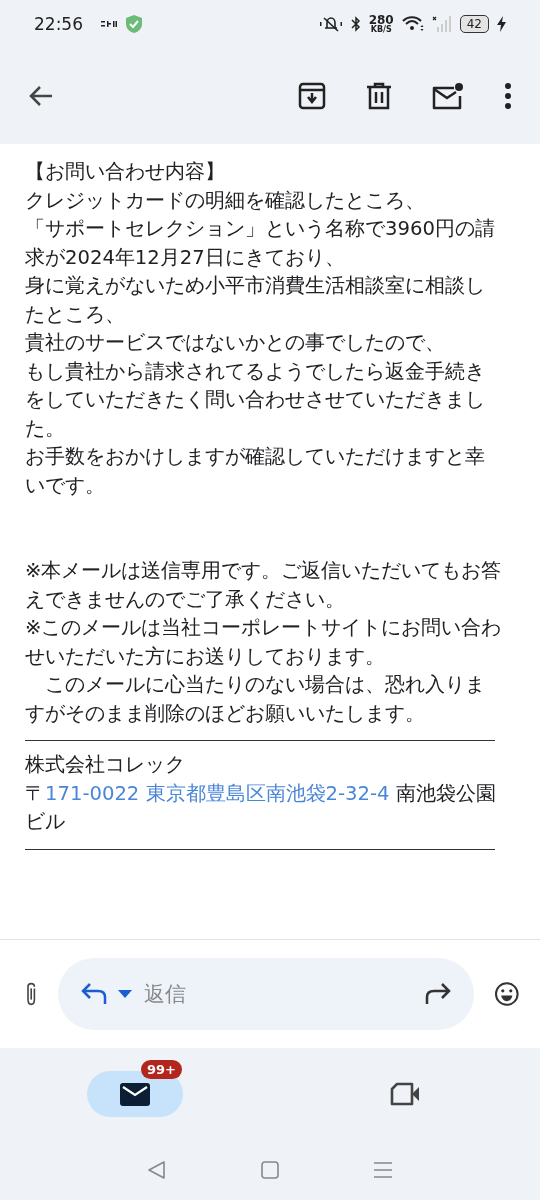 This screenshot has height=1200, width=540. Describe the element at coordinates (264, 642) in the screenshot. I see `message-note: ※このメールは当社コーポレートサイトにお問い合わせいただいた方にお送りしております。` at that location.